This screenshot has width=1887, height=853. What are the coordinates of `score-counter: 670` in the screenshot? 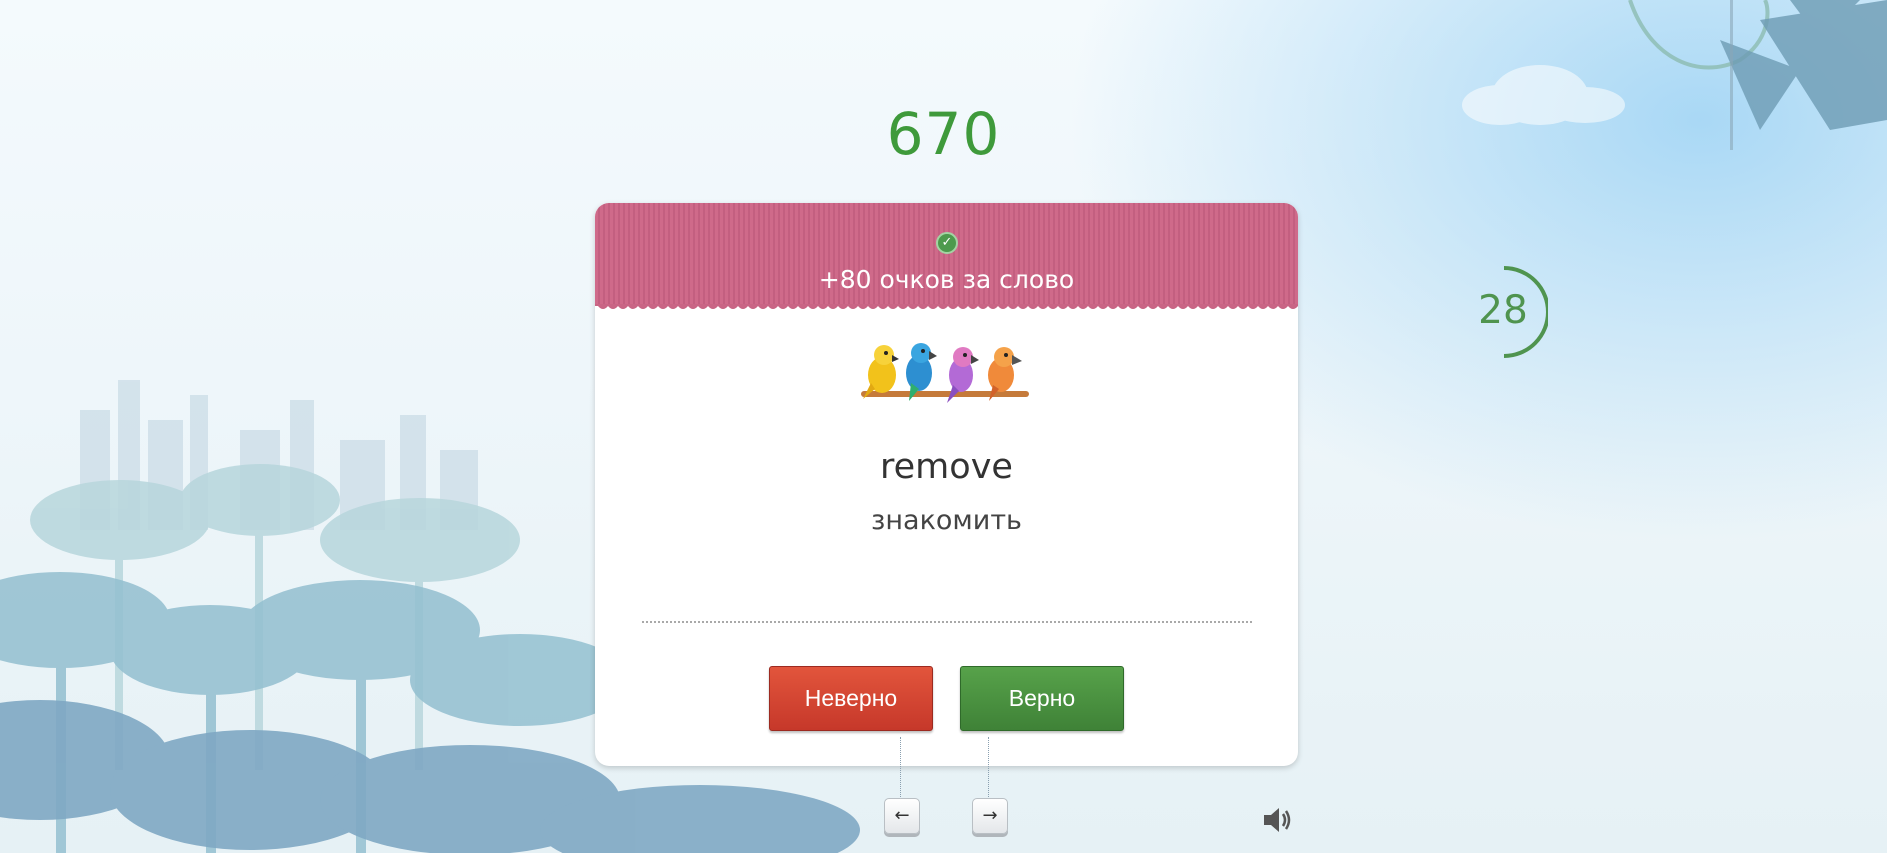 It's located at (943, 134).